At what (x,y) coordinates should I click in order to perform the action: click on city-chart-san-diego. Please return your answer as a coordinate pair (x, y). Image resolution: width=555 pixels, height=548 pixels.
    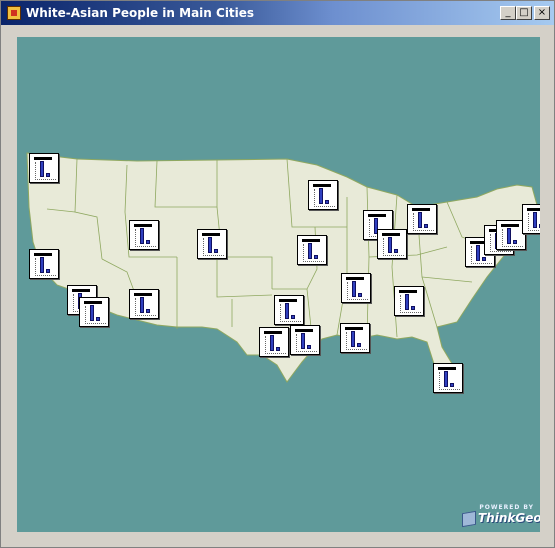
    Looking at the image, I should click on (94, 312).